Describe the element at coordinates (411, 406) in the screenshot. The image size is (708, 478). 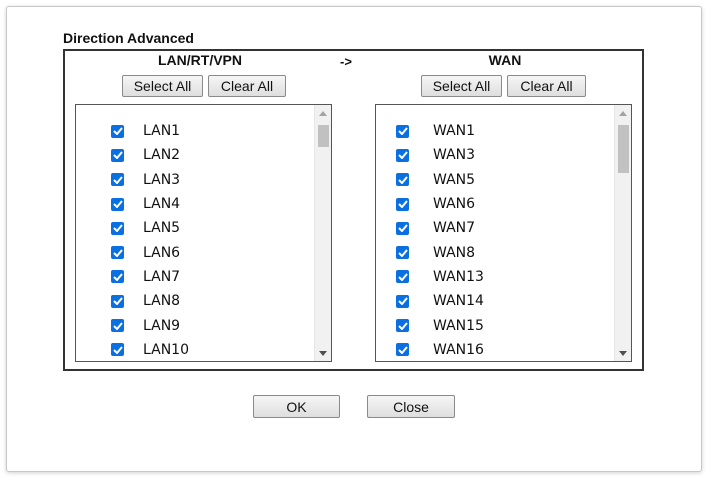
I see `close-button: Close` at that location.